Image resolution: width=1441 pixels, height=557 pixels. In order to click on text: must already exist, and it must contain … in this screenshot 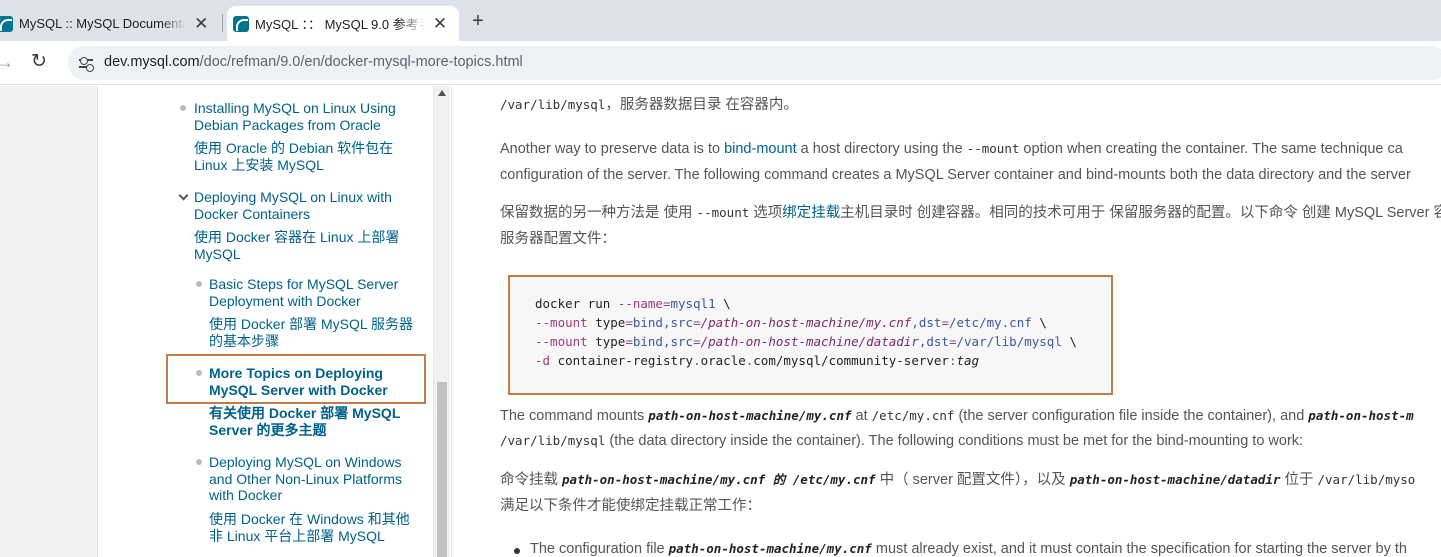, I will do `click(1139, 549)`.